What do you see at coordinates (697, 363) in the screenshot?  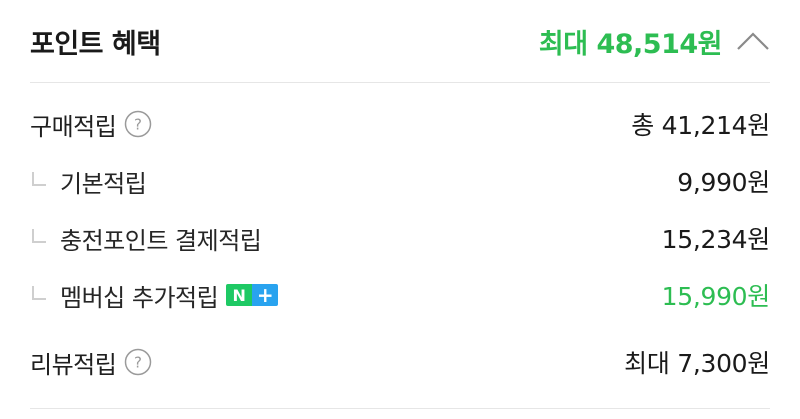 I see `review-points-value: 최대 7,300원` at bounding box center [697, 363].